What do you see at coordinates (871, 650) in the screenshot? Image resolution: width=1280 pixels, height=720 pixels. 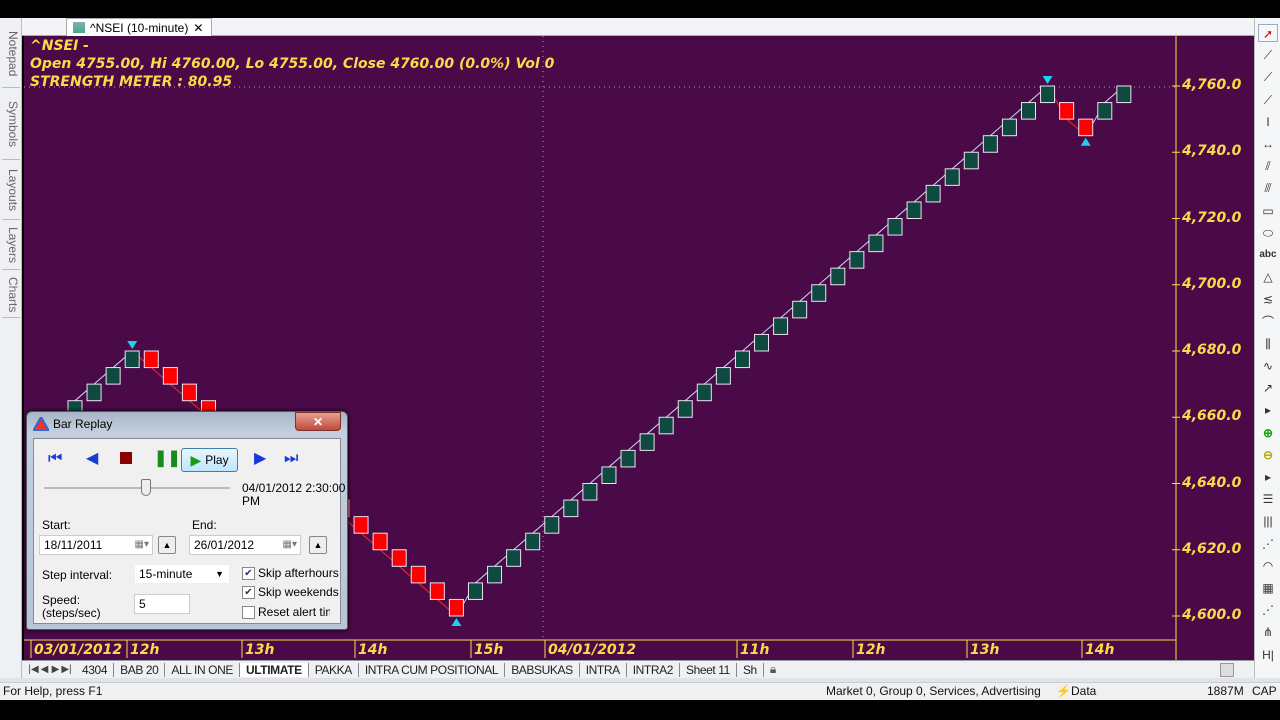 I see `x-tick-label: 12h` at bounding box center [871, 650].